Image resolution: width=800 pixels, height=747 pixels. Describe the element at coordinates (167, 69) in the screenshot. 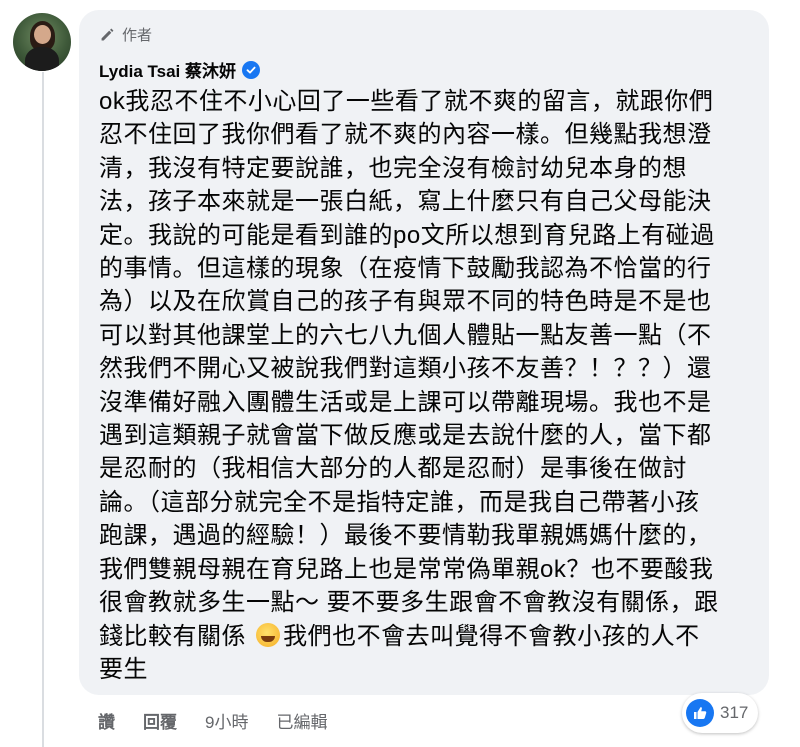

I see `author-name: Lydia Tsai 蔡沐妍` at that location.